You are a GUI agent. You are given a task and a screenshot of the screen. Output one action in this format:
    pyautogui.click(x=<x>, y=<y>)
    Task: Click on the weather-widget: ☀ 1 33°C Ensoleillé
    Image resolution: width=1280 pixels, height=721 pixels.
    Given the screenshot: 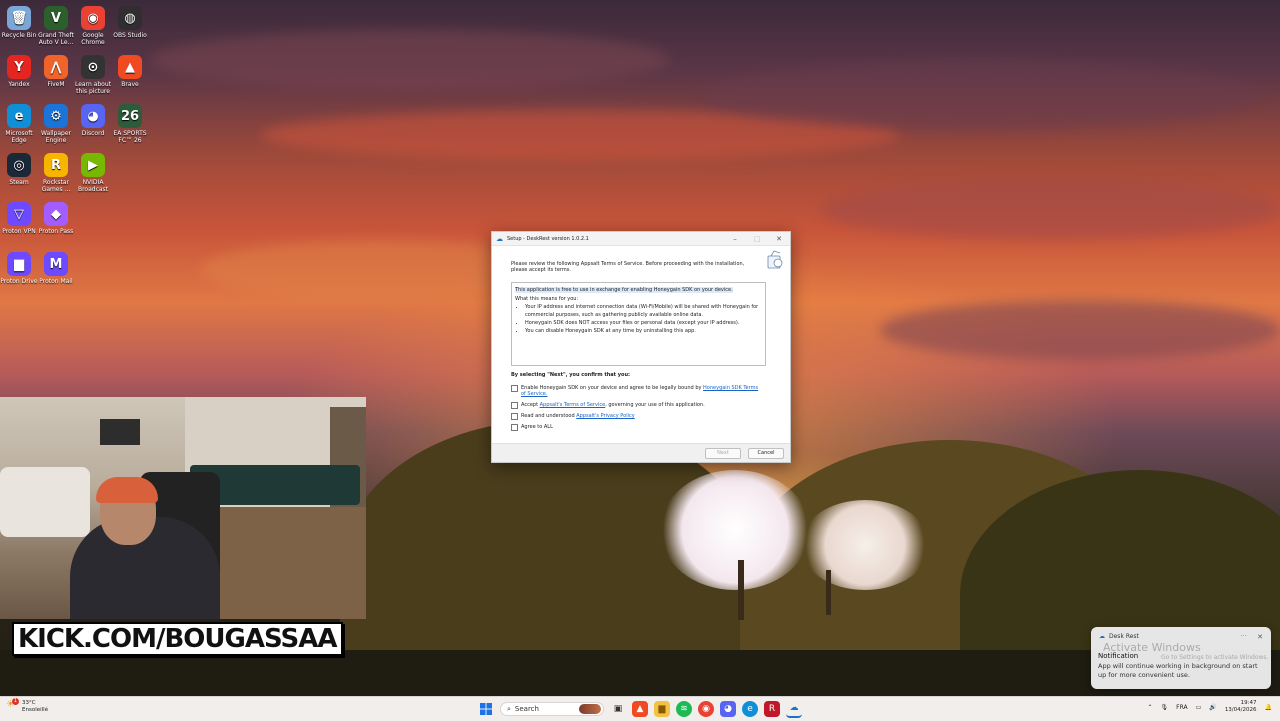 What is the action you would take?
    pyautogui.click(x=27, y=706)
    